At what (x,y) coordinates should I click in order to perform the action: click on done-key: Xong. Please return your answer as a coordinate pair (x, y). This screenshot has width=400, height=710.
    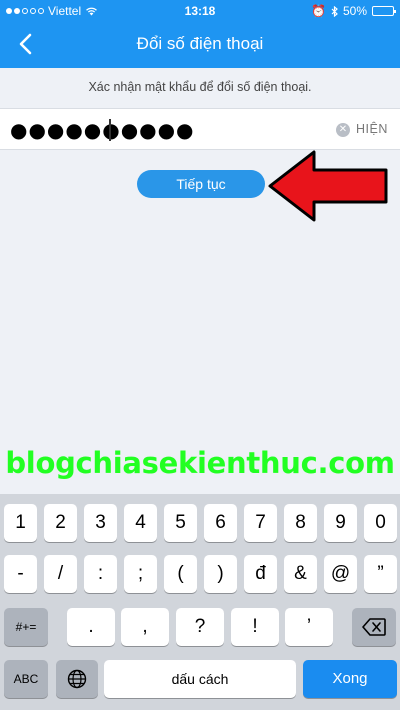
    Looking at the image, I should click on (350, 679).